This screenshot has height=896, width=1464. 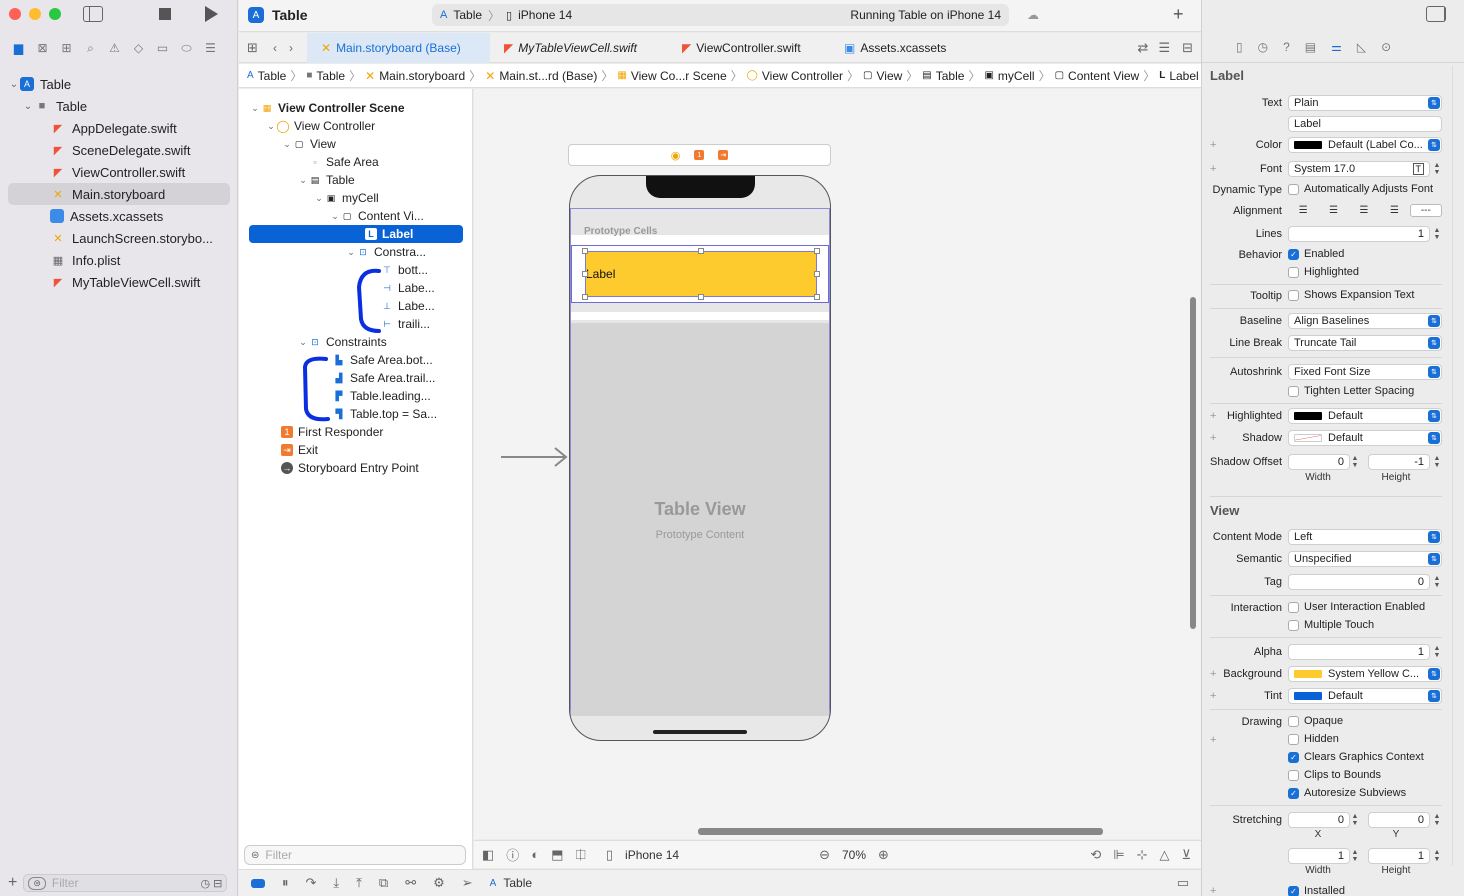 I want to click on add-constraints-icon: ⊹, so click(x=1142, y=855).